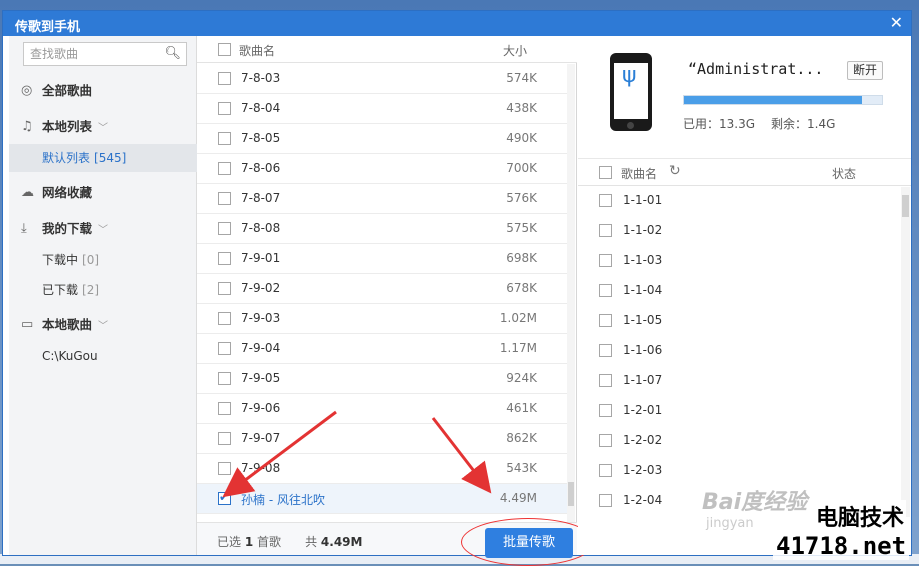 This screenshot has height=566, width=919. What do you see at coordinates (382, 109) in the screenshot?
I see `table-row: 7-8-04 438K` at bounding box center [382, 109].